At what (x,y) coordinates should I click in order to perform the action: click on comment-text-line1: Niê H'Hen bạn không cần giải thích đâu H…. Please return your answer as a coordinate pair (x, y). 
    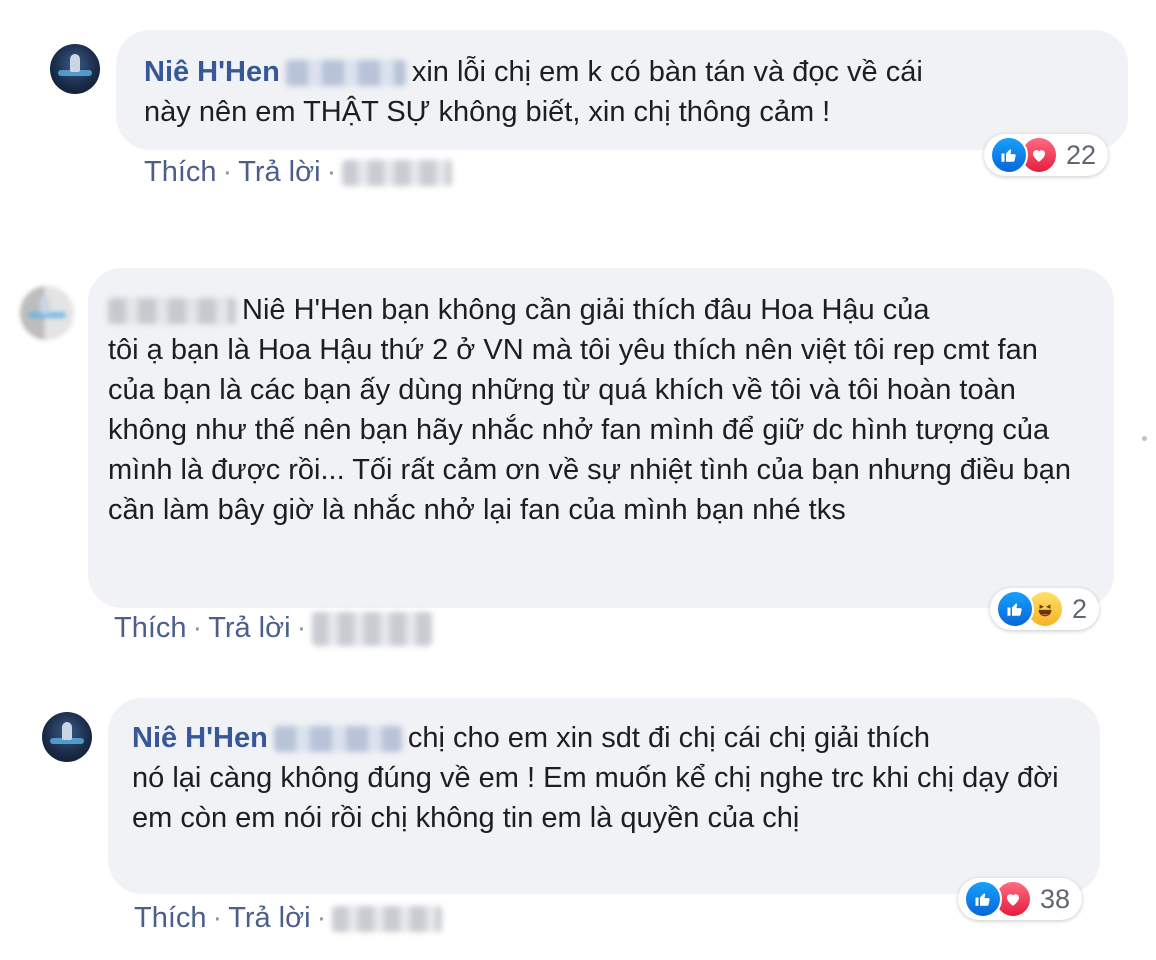
    Looking at the image, I should click on (586, 310).